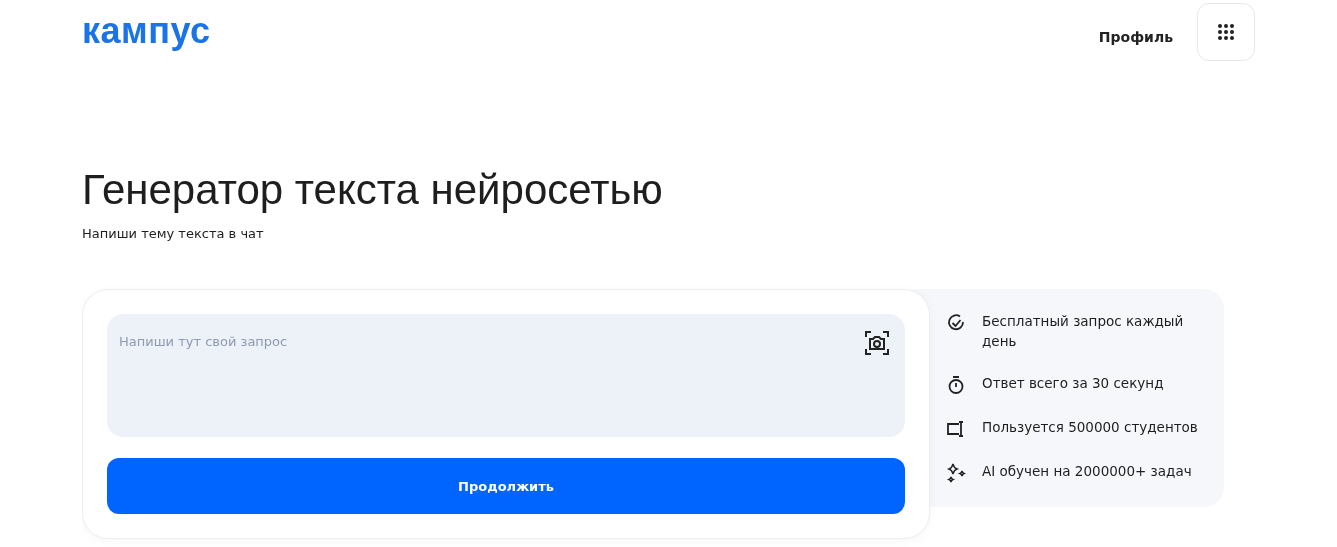 This screenshot has height=547, width=1337. What do you see at coordinates (173, 233) in the screenshot?
I see `page-subtitle: Напиши тему текста в чат` at bounding box center [173, 233].